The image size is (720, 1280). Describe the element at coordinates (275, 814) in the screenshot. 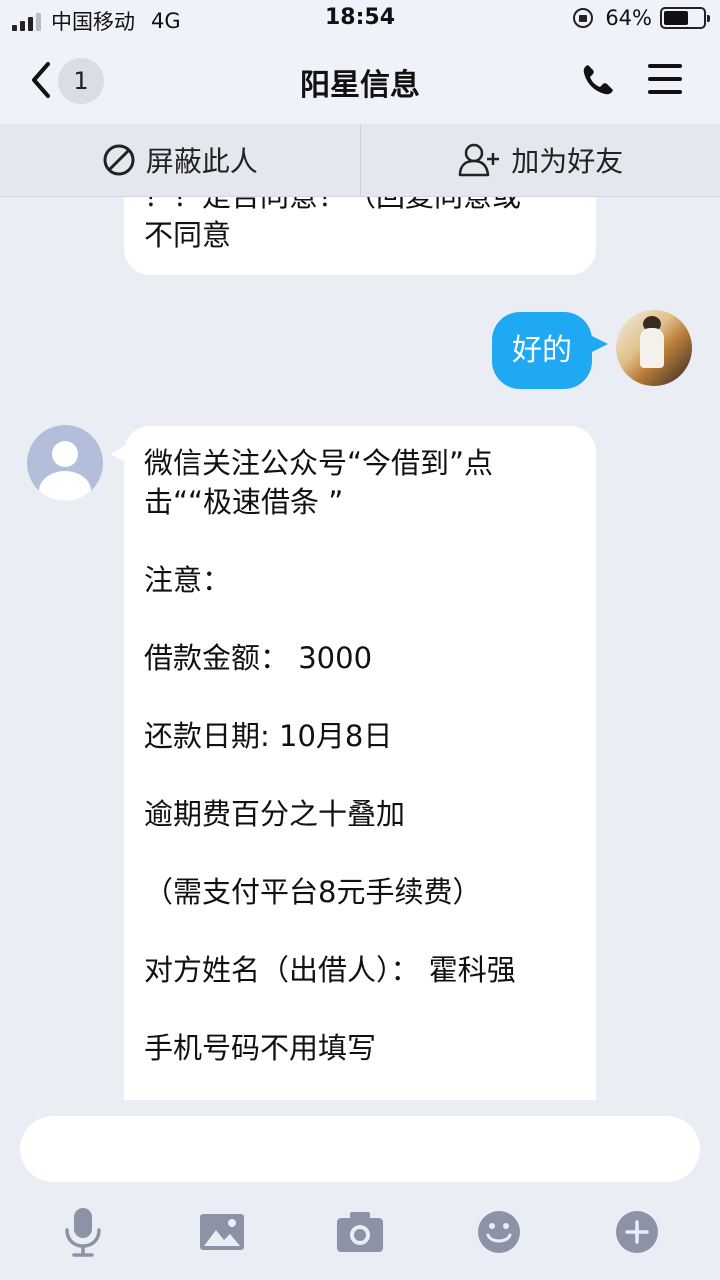

I see `message-line: 逾期费百分之十叠加` at that location.